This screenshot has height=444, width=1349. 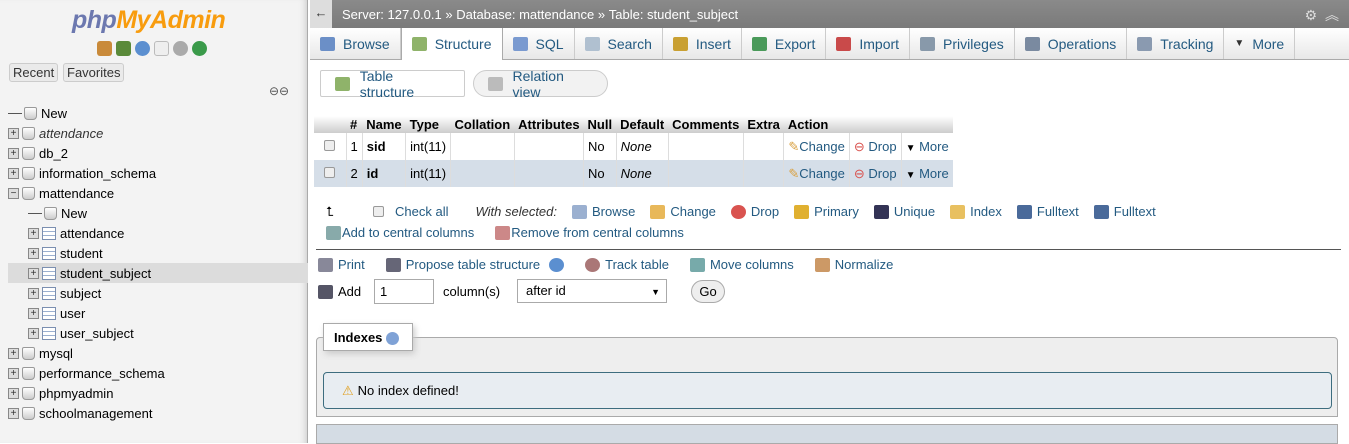 What do you see at coordinates (1311, 15) in the screenshot?
I see `settings-gear-icon: ⚙` at bounding box center [1311, 15].